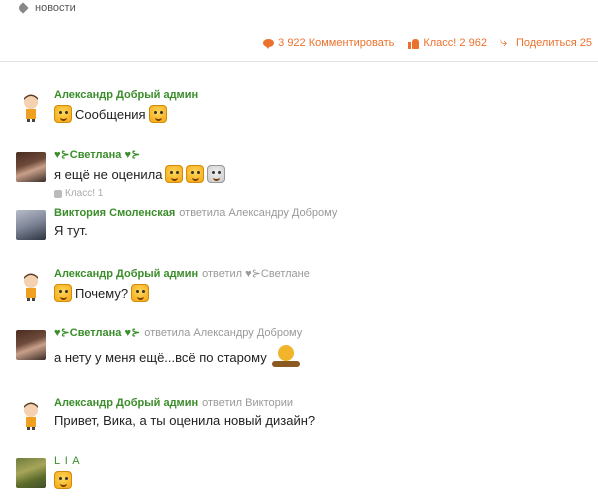 This screenshot has height=497, width=598. What do you see at coordinates (84, 193) in the screenshot?
I see `comment-like-label: Класс! 1` at bounding box center [84, 193].